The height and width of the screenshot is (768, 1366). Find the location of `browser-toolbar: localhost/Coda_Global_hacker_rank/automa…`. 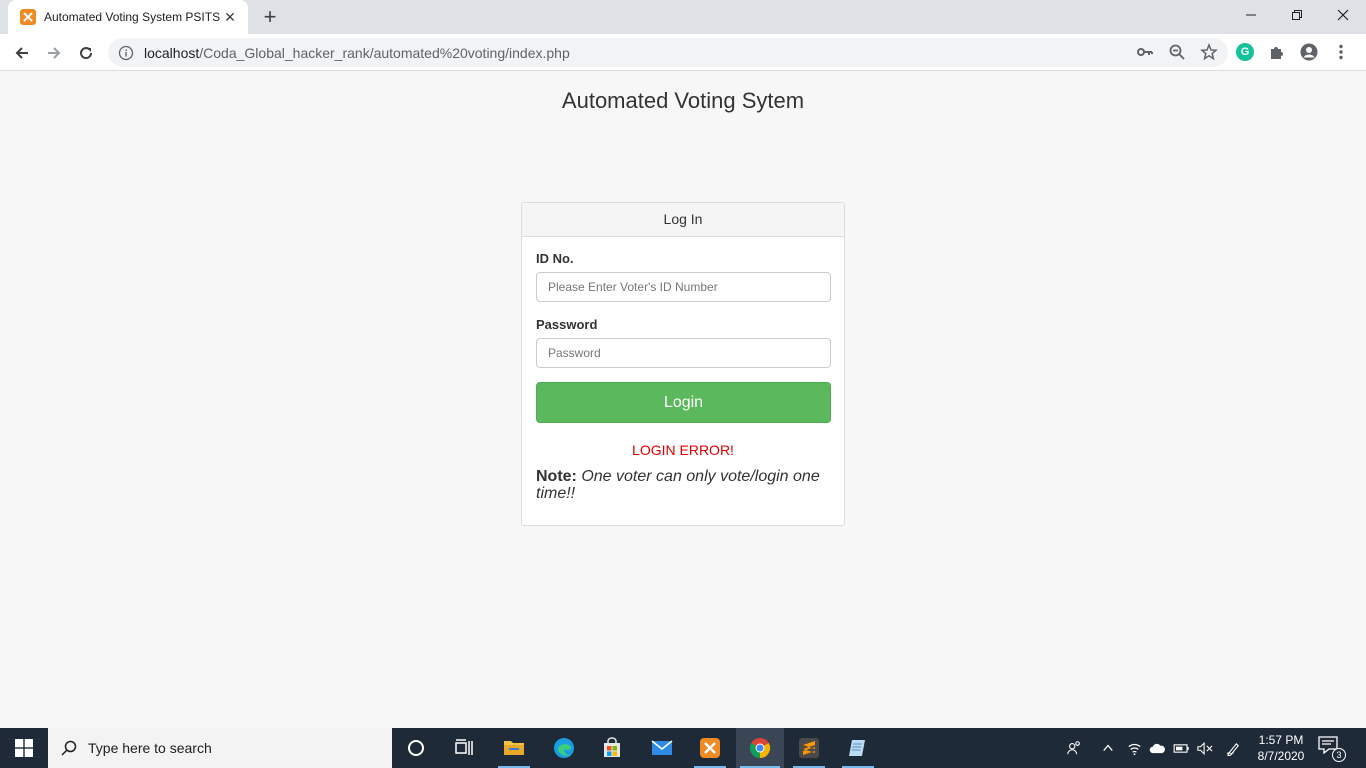

browser-toolbar: localhost/Coda_Global_hacker_rank/automa… is located at coordinates (683, 52).